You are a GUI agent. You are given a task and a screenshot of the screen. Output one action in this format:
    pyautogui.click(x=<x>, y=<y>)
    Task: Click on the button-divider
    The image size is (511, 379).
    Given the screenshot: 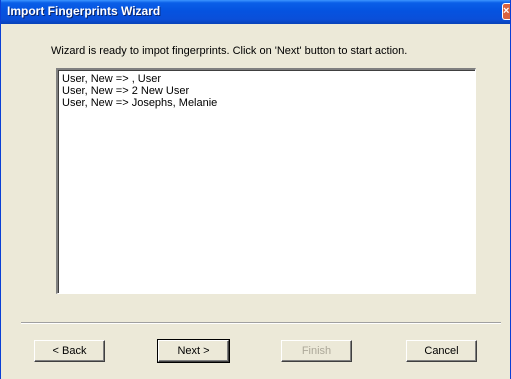 What is the action you would take?
    pyautogui.click(x=261, y=323)
    